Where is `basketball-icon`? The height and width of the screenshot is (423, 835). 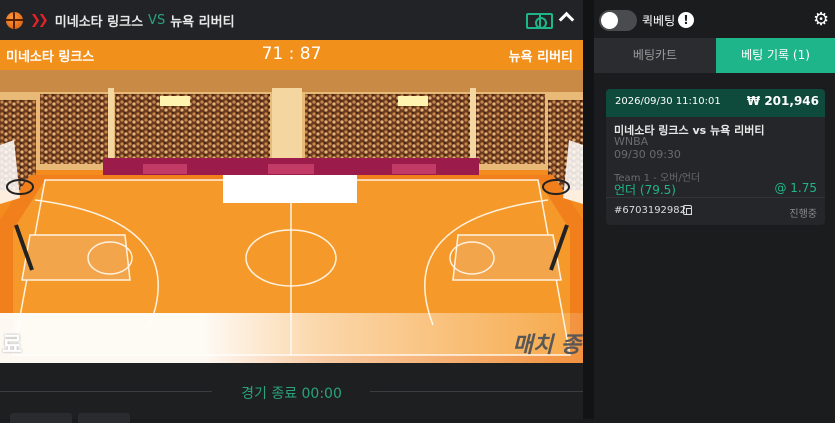
basketball-icon is located at coordinates (14, 20).